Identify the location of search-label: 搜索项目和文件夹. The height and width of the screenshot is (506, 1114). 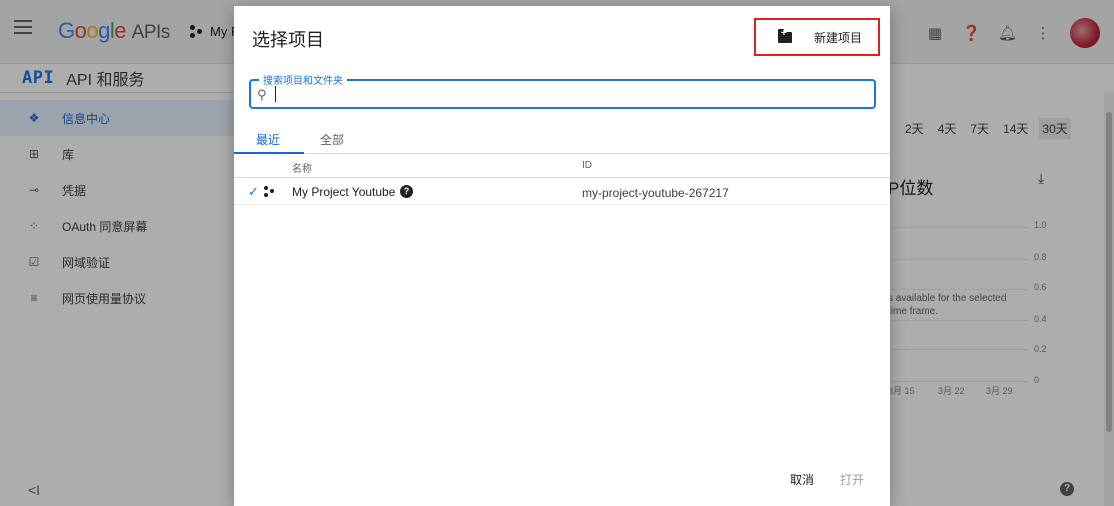
(303, 79).